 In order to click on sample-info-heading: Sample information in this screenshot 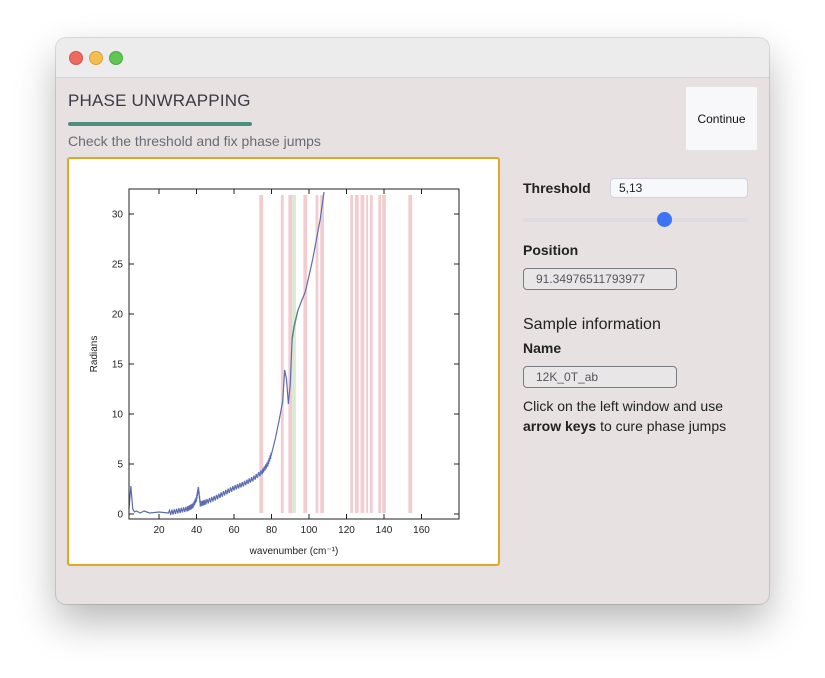, I will do `click(592, 324)`.